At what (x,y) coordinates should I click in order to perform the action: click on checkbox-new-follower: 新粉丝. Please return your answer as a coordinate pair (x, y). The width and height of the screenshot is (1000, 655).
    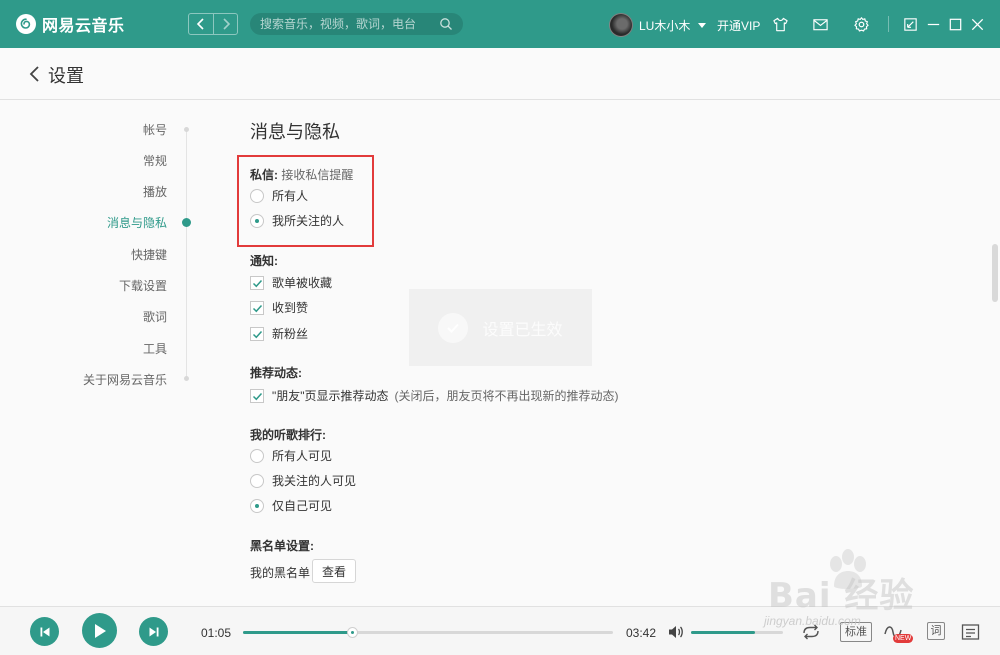
    Looking at the image, I should click on (279, 333).